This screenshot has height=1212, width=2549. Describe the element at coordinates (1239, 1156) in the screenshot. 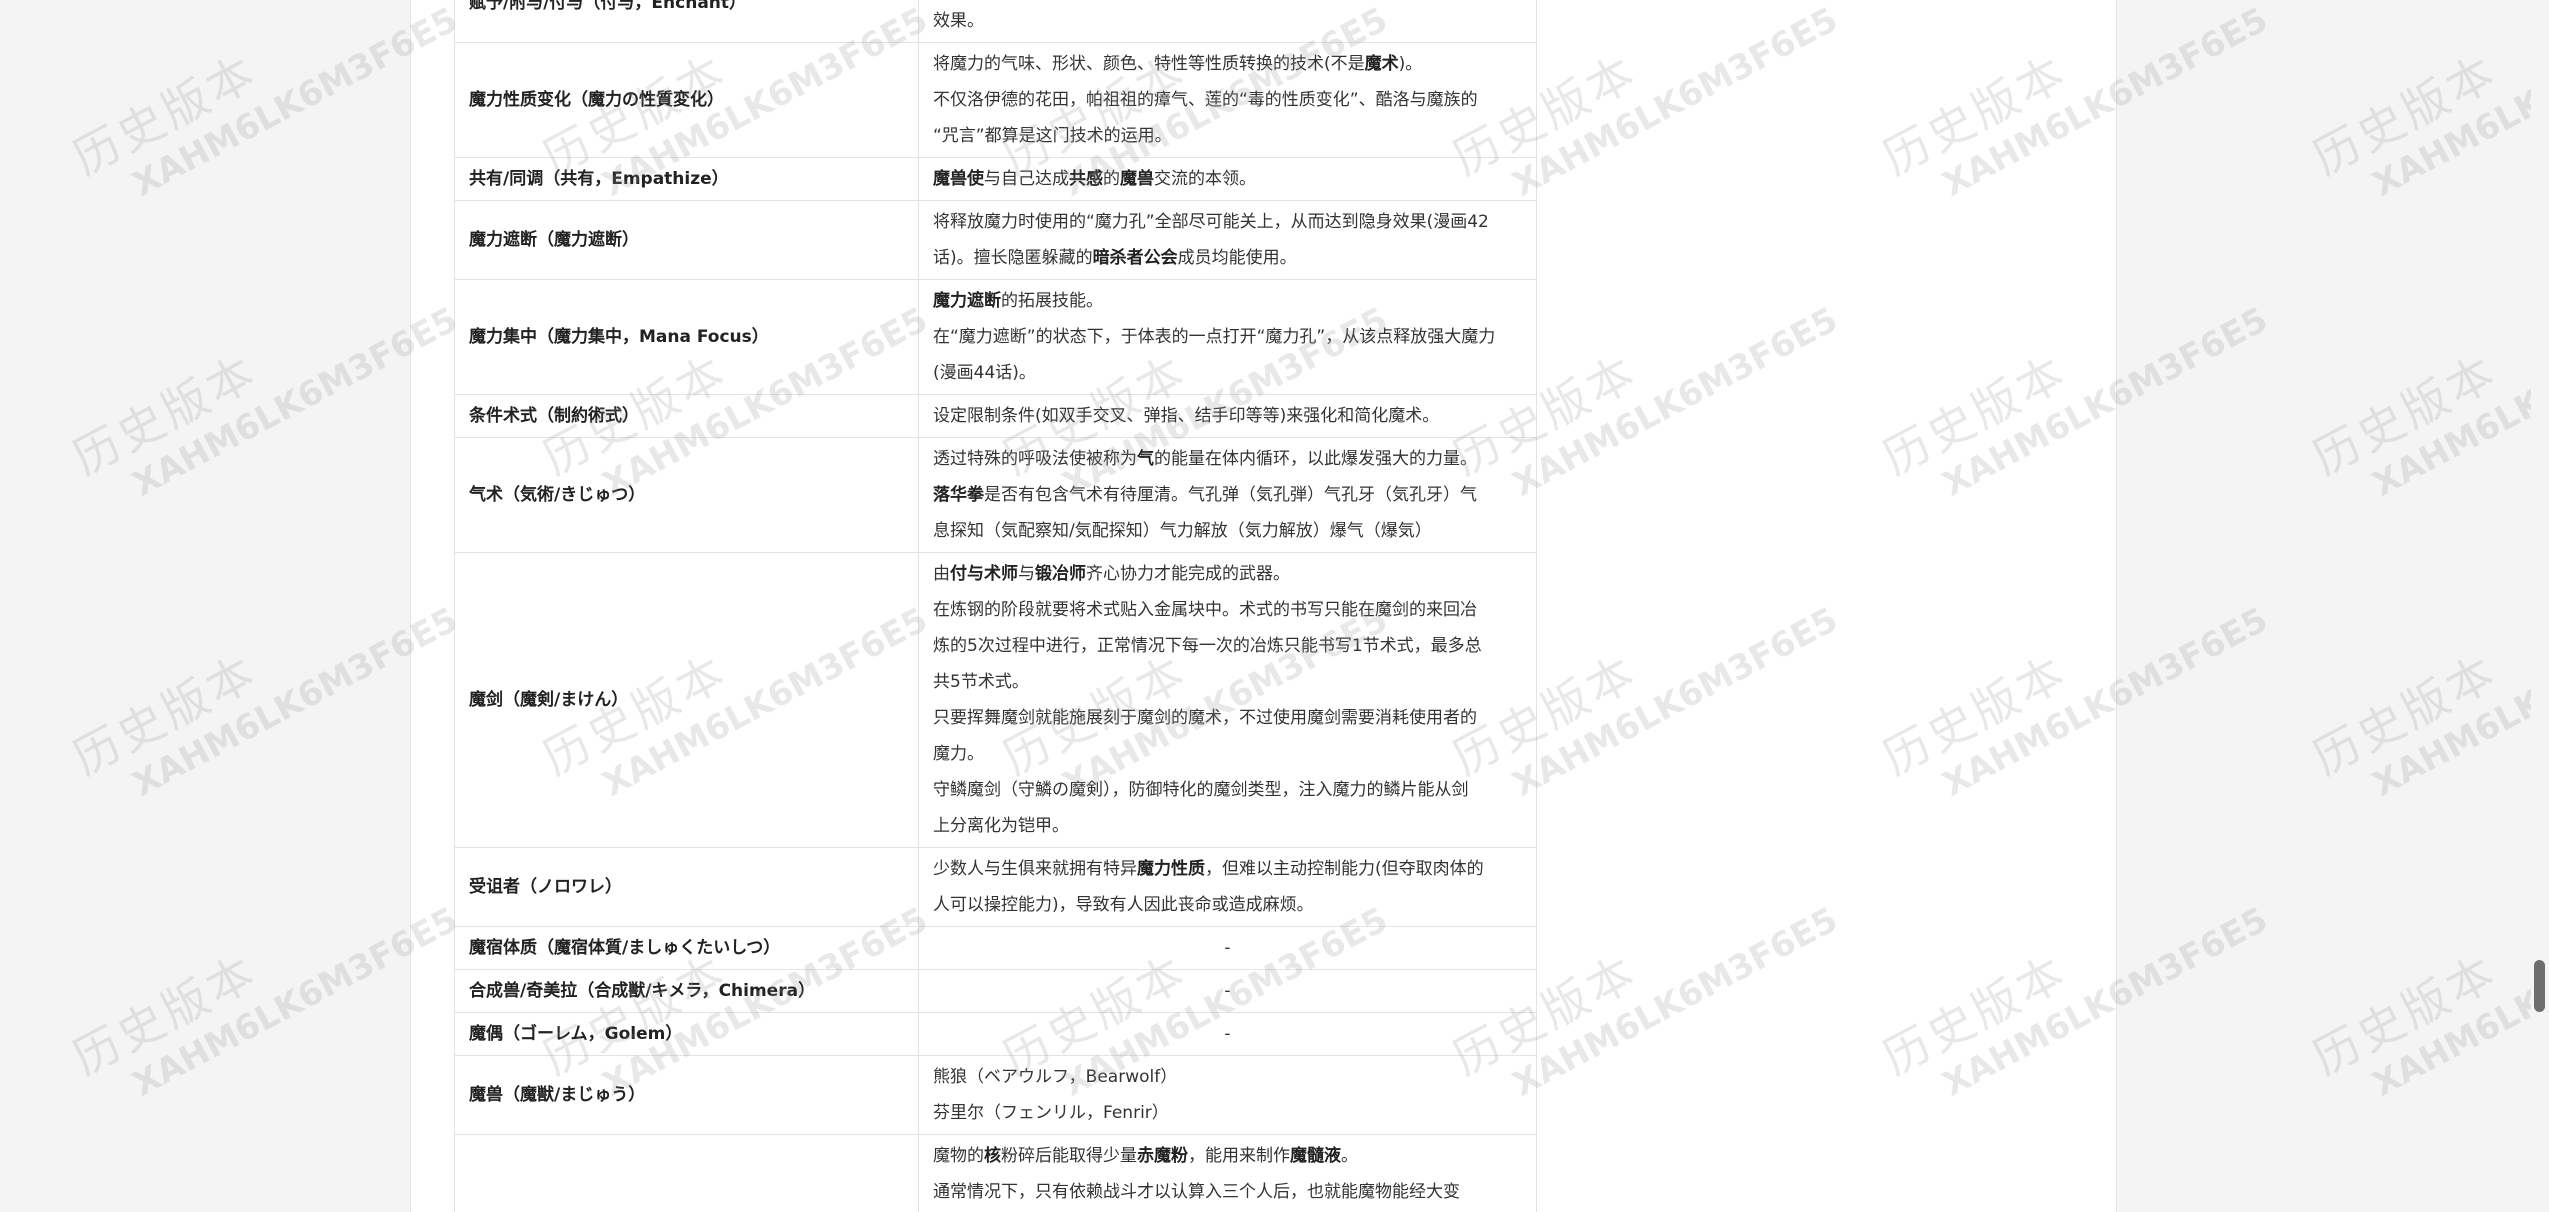

I see `text-run: ，能用来制作` at that location.